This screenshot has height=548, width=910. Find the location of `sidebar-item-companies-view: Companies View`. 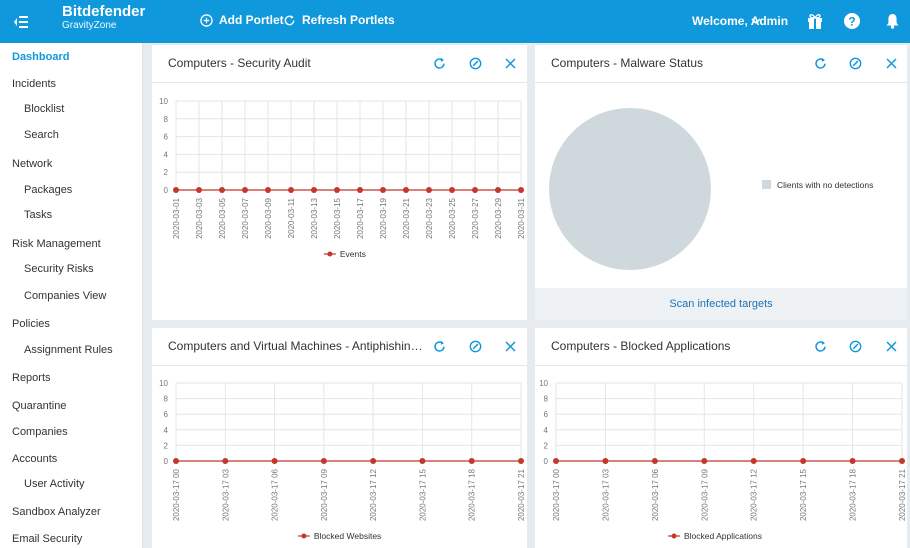

sidebar-item-companies-view: Companies View is located at coordinates (71, 296).